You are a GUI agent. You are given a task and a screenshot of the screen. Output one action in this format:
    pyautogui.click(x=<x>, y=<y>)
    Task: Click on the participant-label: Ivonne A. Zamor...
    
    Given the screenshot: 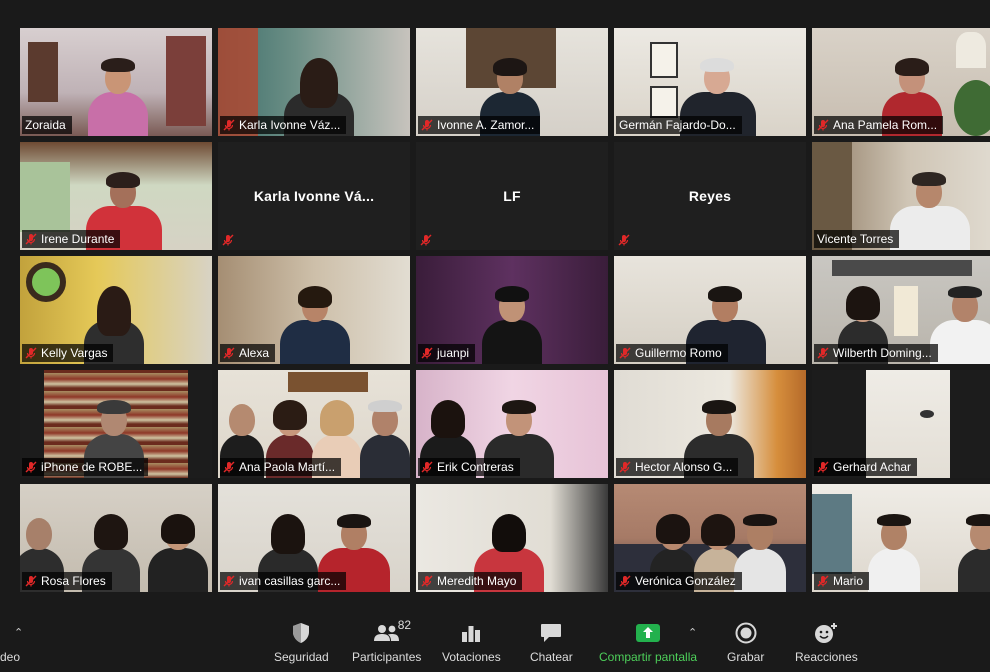 What is the action you would take?
    pyautogui.click(x=479, y=125)
    